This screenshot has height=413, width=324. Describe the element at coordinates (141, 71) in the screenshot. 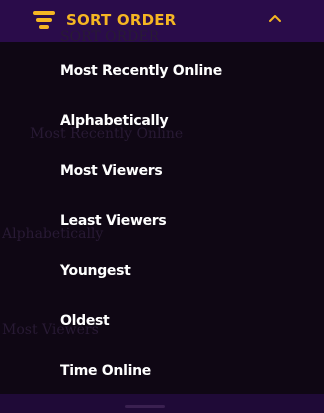

I see `sort-option-most-recently-online: Most Recently Online` at that location.